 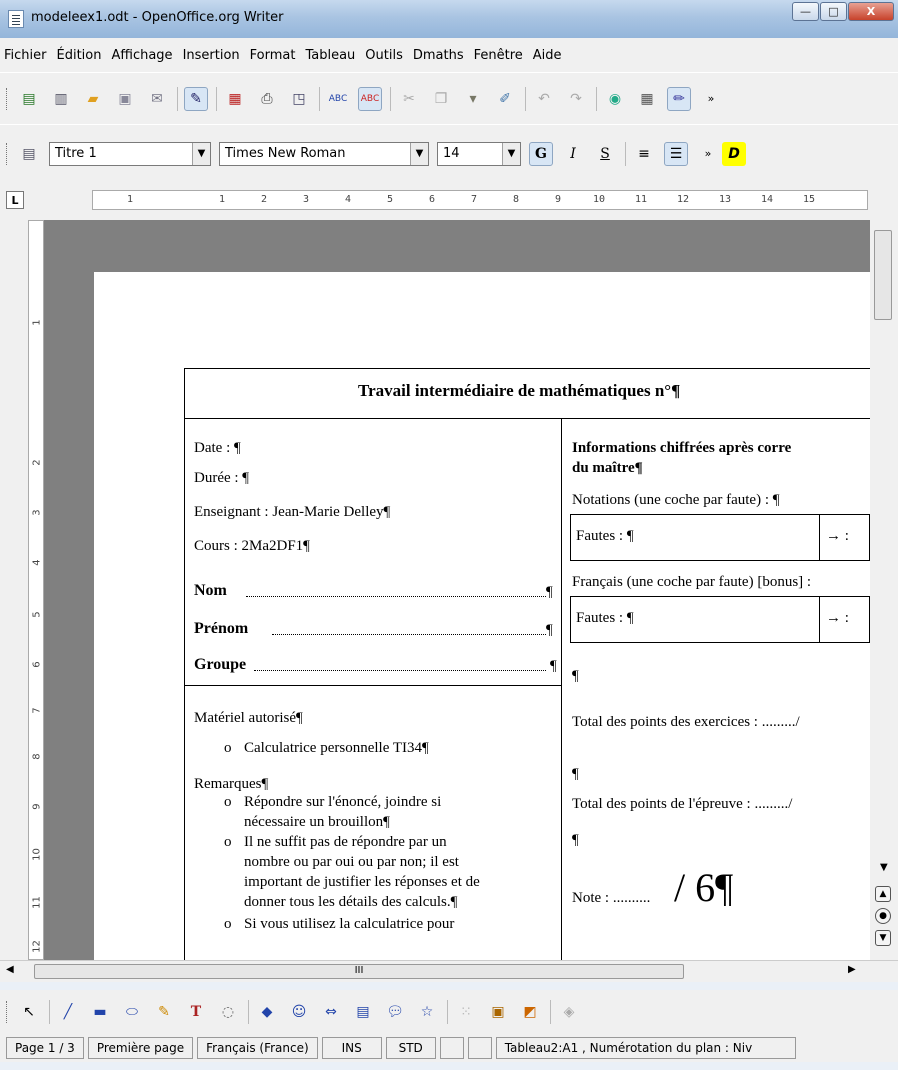 What do you see at coordinates (681, 448) in the screenshot?
I see `info-title: Informations chiffrées après corre` at bounding box center [681, 448].